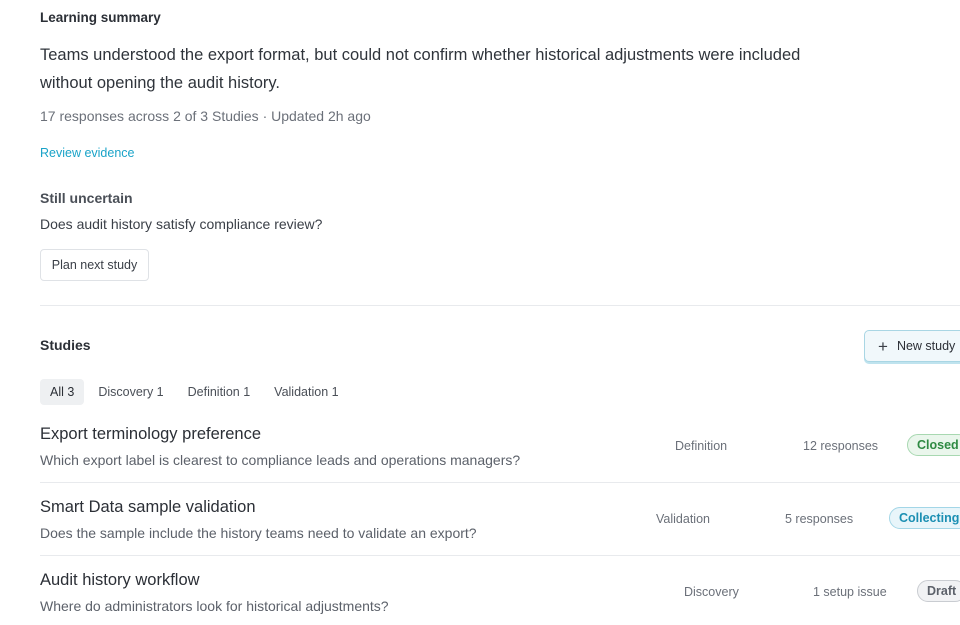 This screenshot has width=960, height=625. What do you see at coordinates (701, 446) in the screenshot?
I see `study-phase: Definition` at bounding box center [701, 446].